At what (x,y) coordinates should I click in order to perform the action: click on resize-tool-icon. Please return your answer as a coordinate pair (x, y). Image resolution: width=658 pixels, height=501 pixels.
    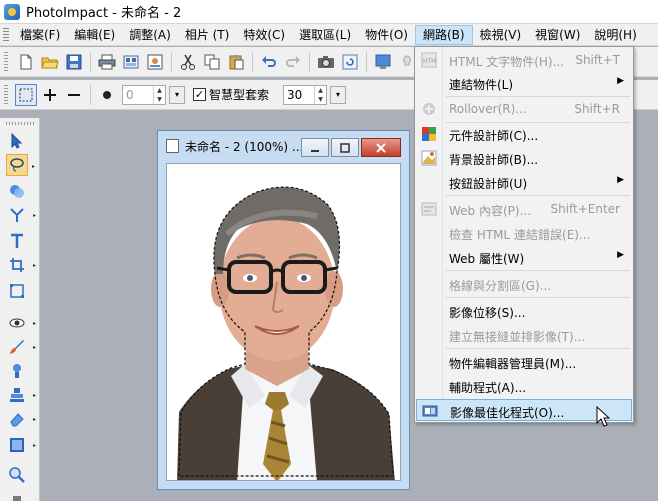
    Looking at the image, I should click on (17, 291).